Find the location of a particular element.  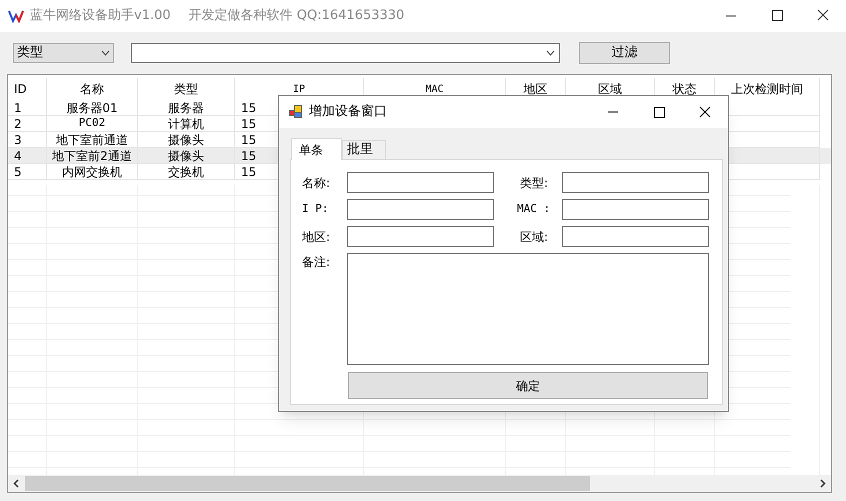

table-cell-text: 5 is located at coordinates (18, 172).